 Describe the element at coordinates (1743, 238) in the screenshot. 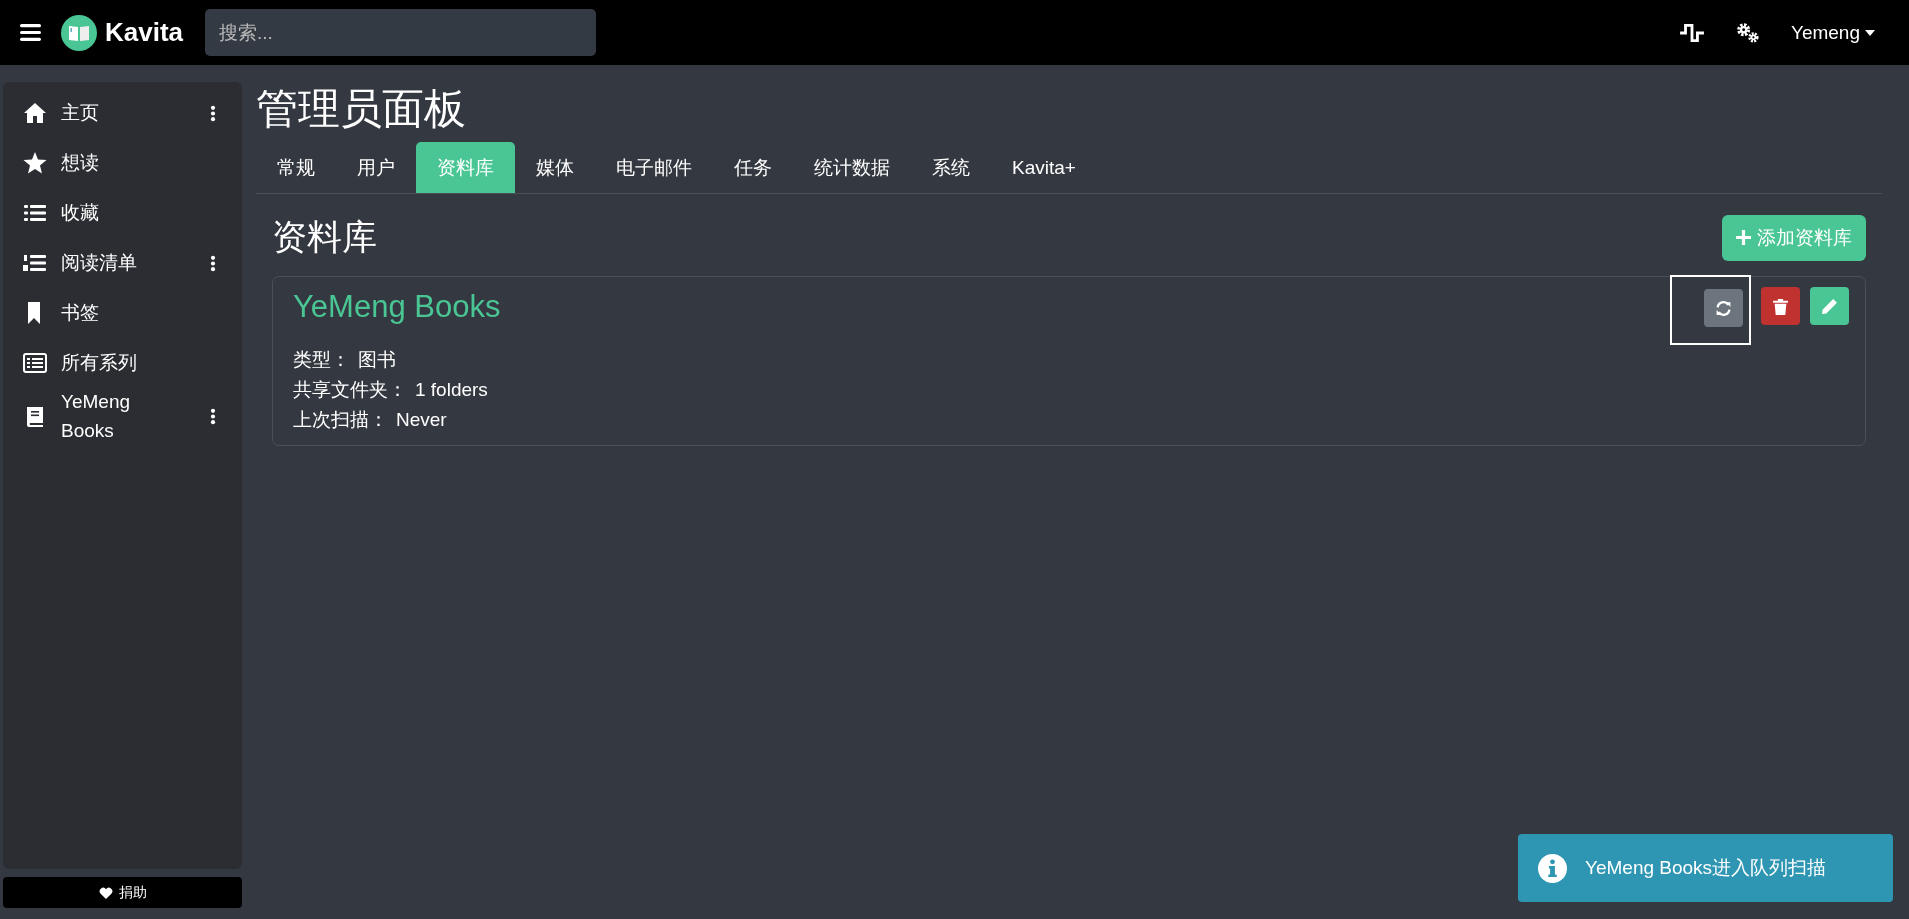

I see `plus-icon` at that location.